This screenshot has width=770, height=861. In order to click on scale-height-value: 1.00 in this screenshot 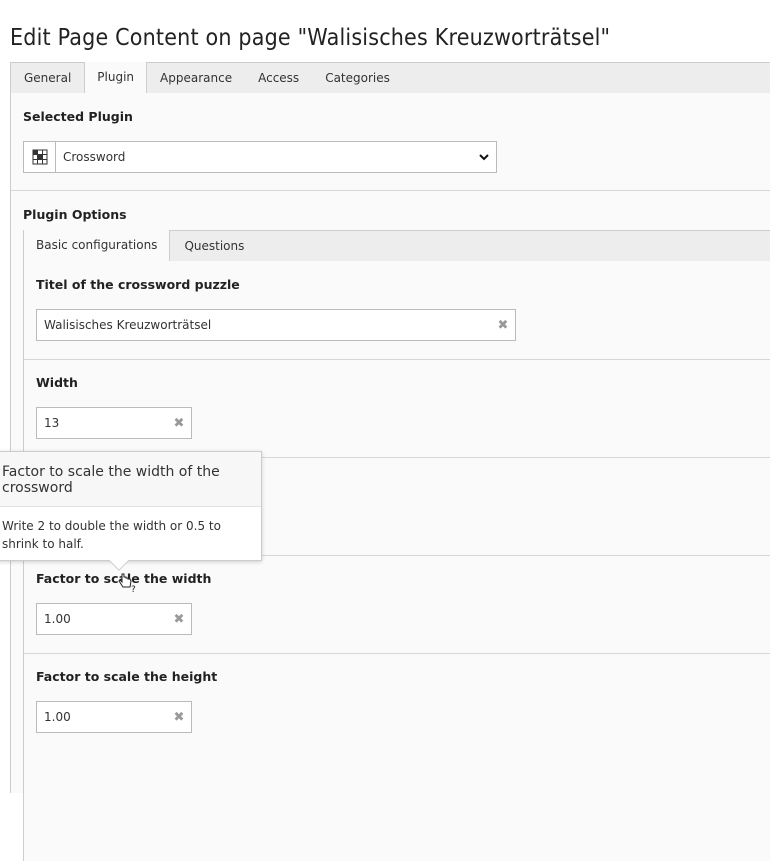, I will do `click(57, 717)`.